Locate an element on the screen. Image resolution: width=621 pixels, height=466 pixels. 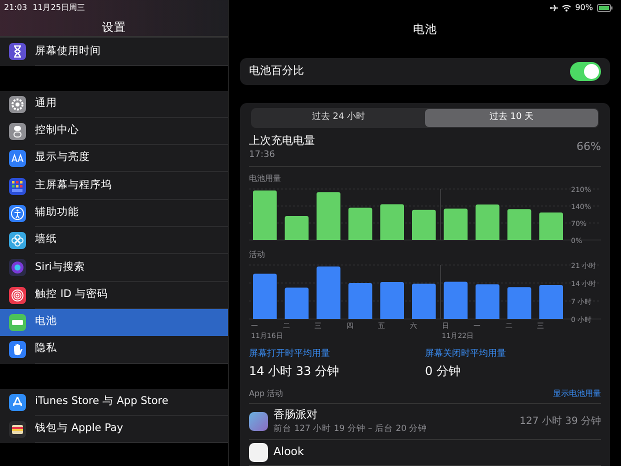
sidebar-item: iTunes Store 与 App Store is located at coordinates (114, 402).